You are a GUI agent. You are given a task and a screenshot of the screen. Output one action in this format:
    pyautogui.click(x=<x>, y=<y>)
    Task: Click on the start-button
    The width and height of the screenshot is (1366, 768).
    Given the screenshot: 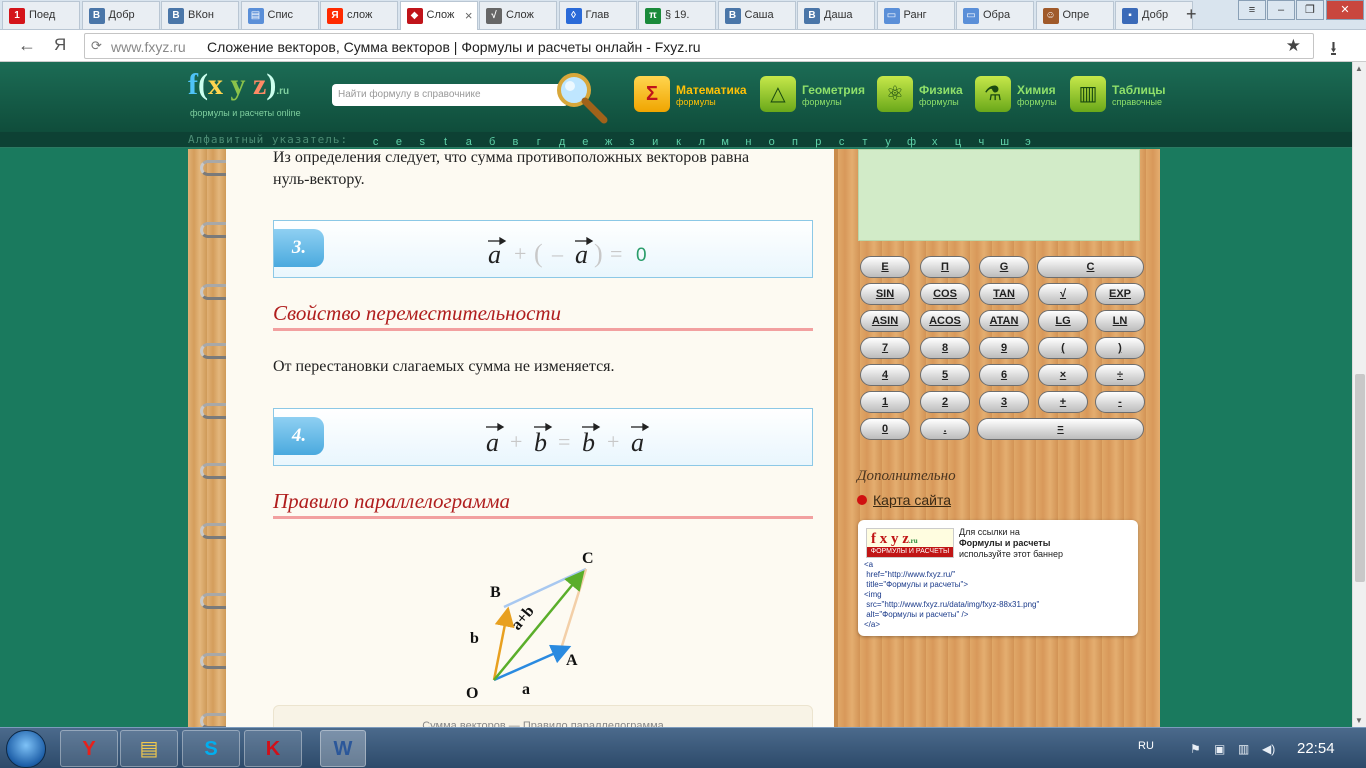 What is the action you would take?
    pyautogui.click(x=26, y=749)
    